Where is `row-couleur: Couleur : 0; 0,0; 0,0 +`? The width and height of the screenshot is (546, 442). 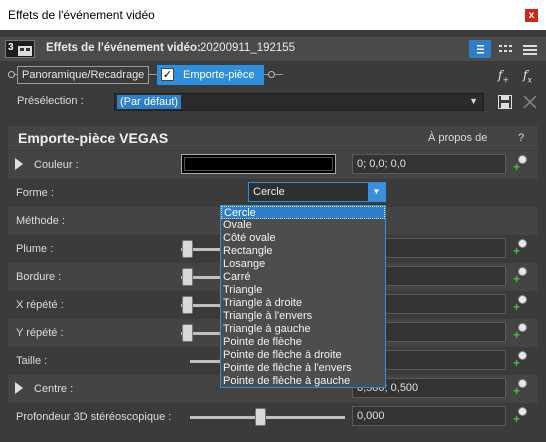
row-couleur: Couleur : 0; 0,0; 0,0 + is located at coordinates (273, 165).